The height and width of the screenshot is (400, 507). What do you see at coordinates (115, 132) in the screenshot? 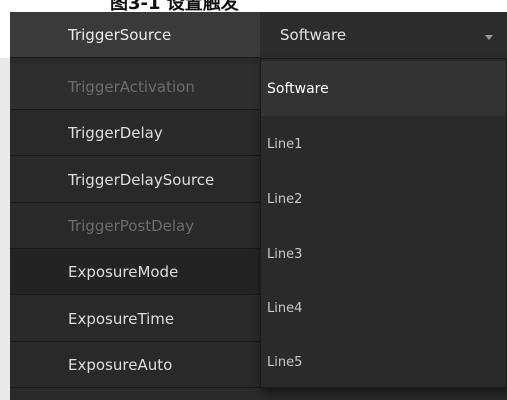
I see `param-label: TriggerDelay` at bounding box center [115, 132].